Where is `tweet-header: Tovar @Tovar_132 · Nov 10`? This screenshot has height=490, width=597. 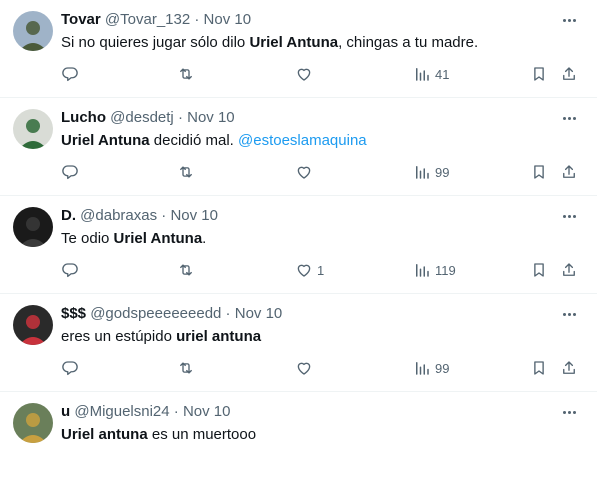 tweet-header: Tovar @Tovar_132 · Nov 10 is located at coordinates (156, 20).